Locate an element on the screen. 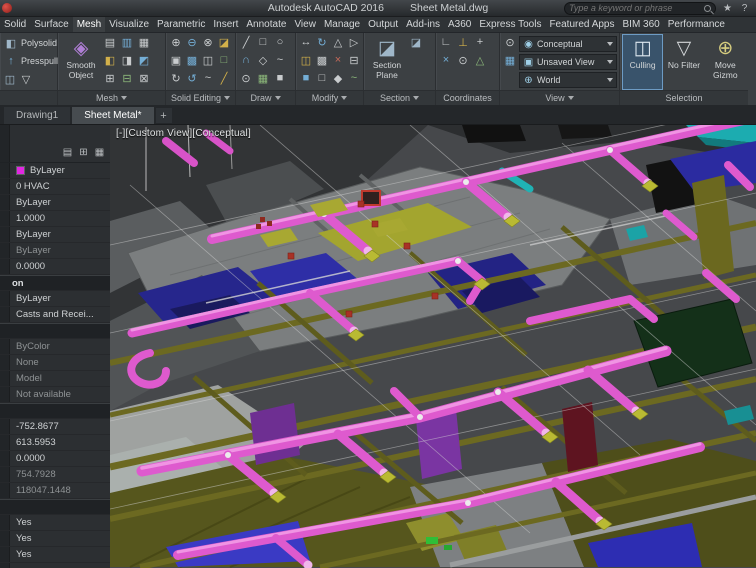 The width and height of the screenshot is (756, 568). tab-manage: Manage is located at coordinates (342, 24).